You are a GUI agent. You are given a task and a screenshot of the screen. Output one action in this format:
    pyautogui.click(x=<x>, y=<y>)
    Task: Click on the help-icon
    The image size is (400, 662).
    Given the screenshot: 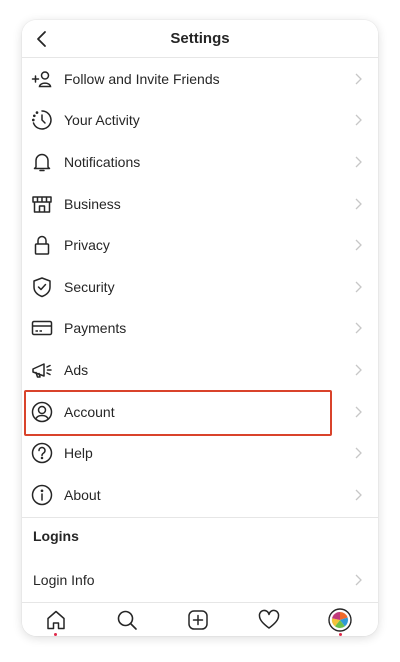 What is the action you would take?
    pyautogui.click(x=42, y=453)
    